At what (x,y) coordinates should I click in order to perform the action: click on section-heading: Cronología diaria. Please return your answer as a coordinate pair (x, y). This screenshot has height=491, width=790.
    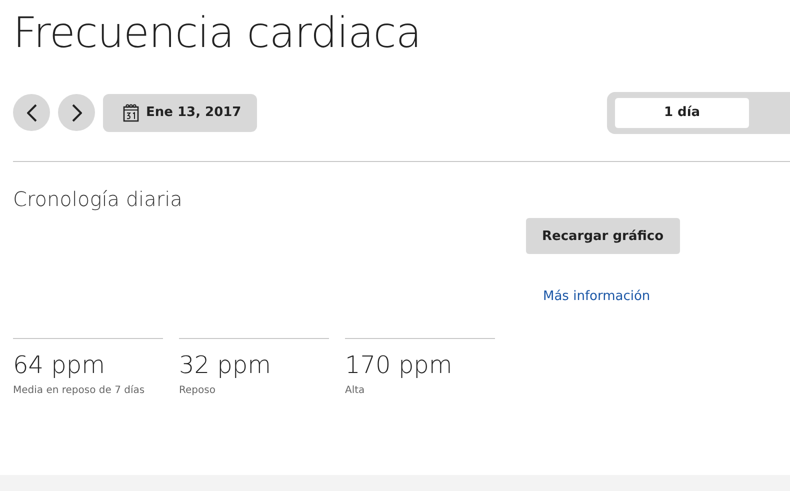
    Looking at the image, I should click on (98, 199).